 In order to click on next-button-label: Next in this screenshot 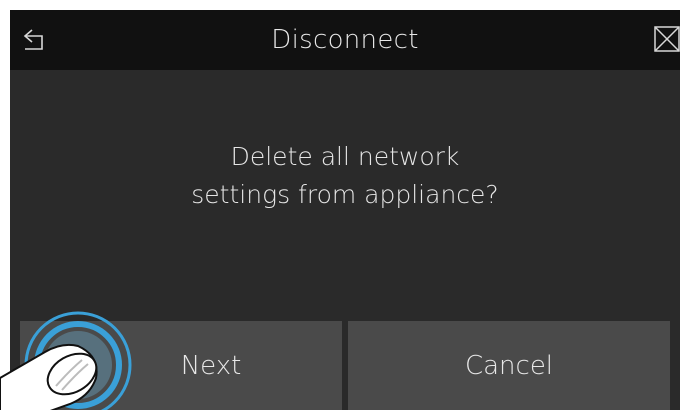, I will do `click(211, 365)`.